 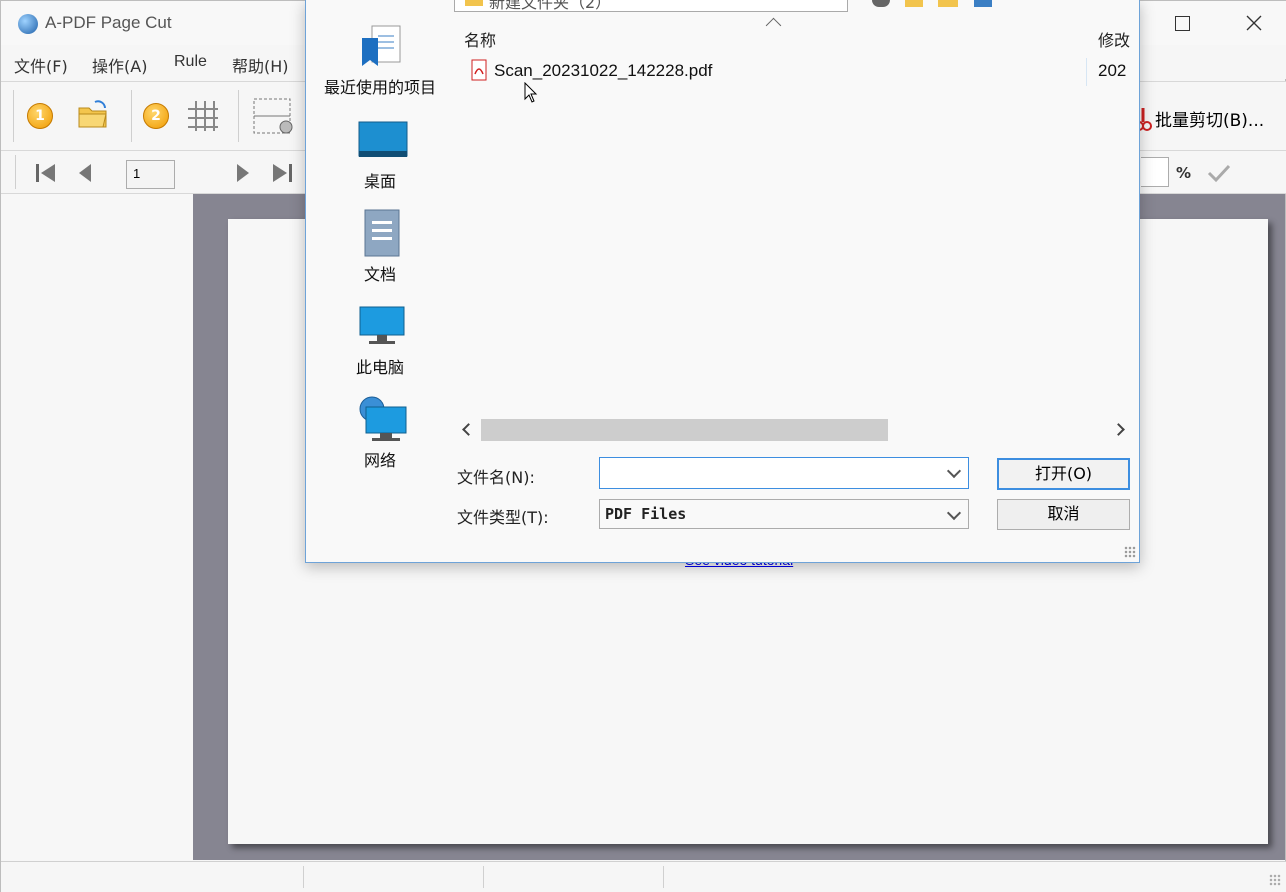 What do you see at coordinates (684, 430) in the screenshot?
I see `scroll-thumb` at bounding box center [684, 430].